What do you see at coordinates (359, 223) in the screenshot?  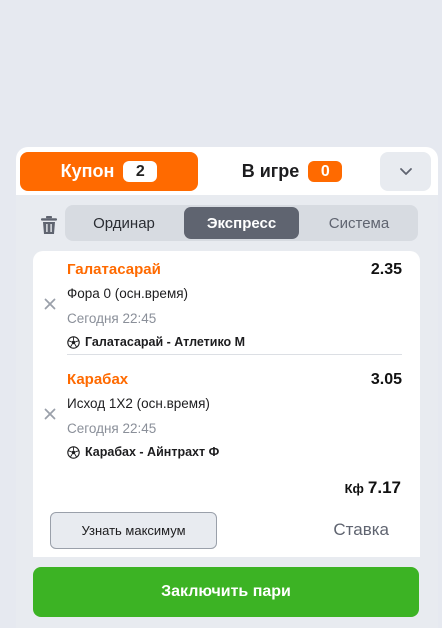 I see `bet-type-system: Система` at bounding box center [359, 223].